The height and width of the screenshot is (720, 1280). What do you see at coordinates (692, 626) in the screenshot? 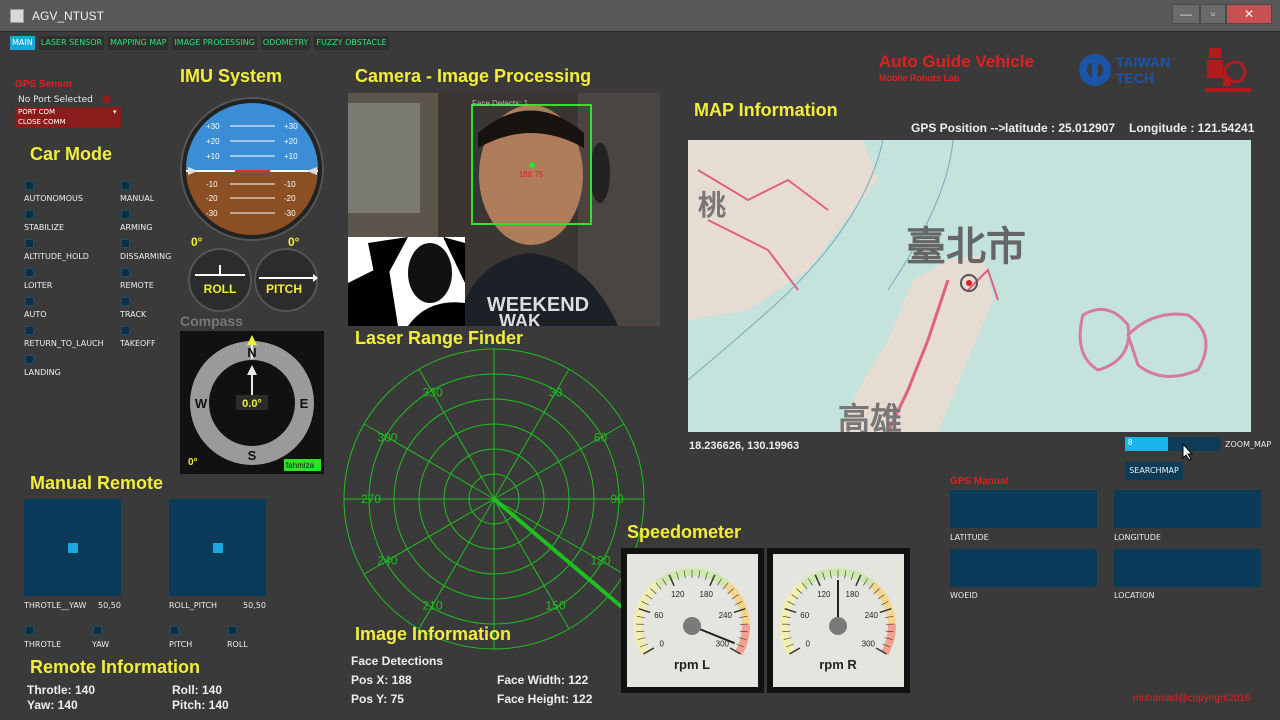
I see `gauge-hub` at bounding box center [692, 626].